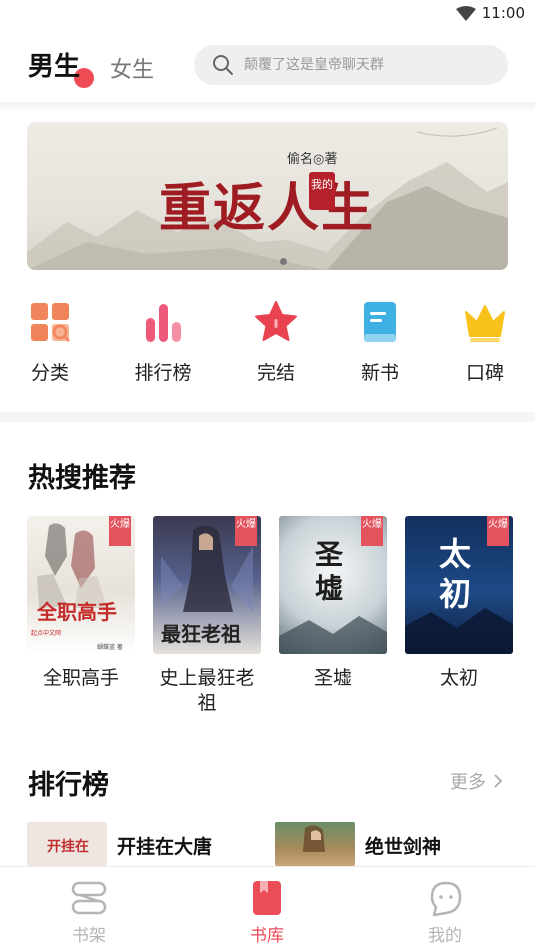 The image size is (535, 951). I want to click on book-name: 全职高手, so click(80, 678).